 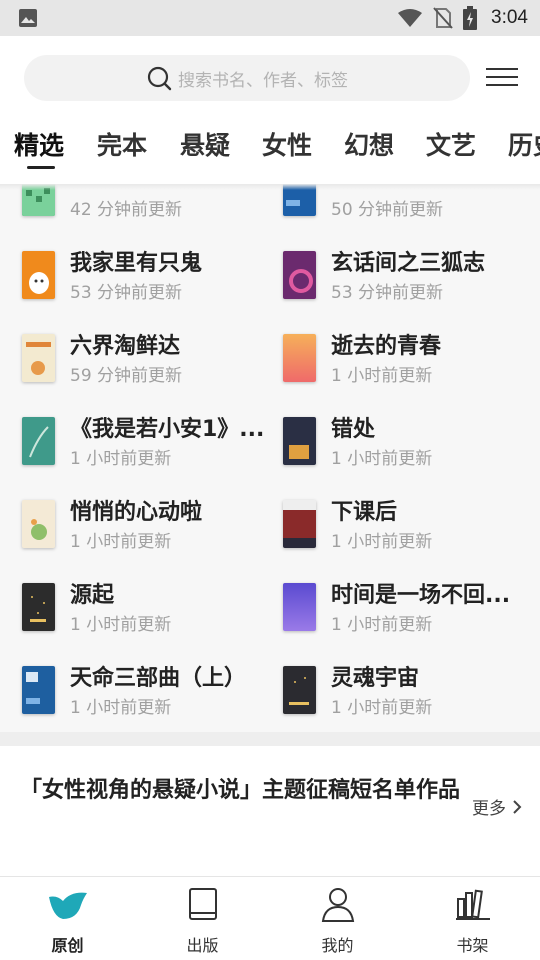 I want to click on book-title: 玄话间之三狐志, so click(x=408, y=263).